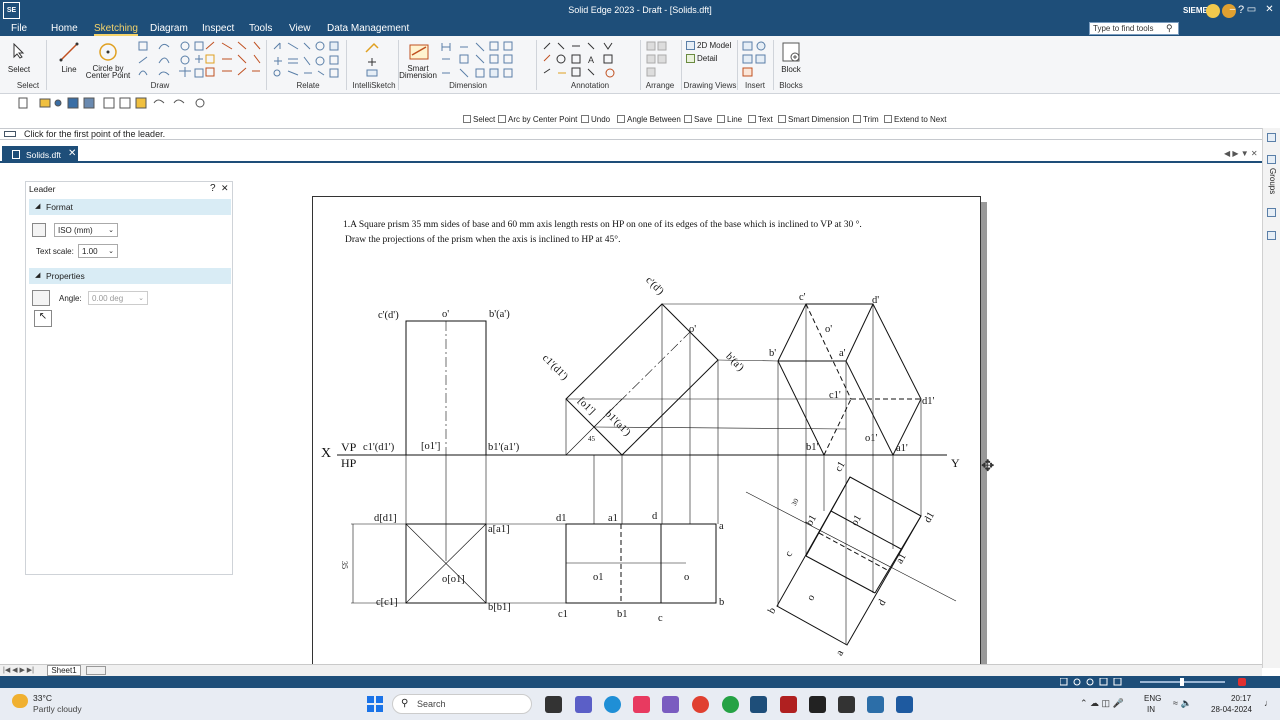  I want to click on taskbar-search: ⚲ Search, so click(462, 704).